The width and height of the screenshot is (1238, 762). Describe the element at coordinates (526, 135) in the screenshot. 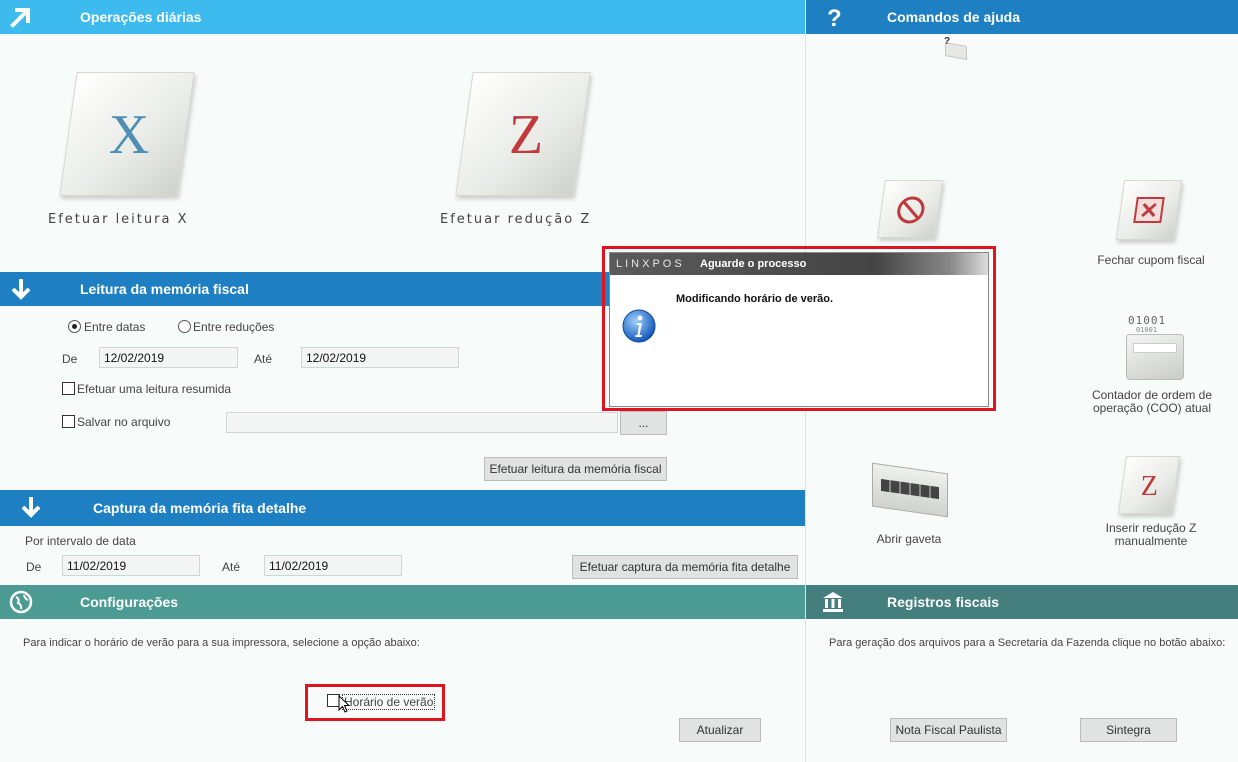

I see `z-letter: Z` at that location.